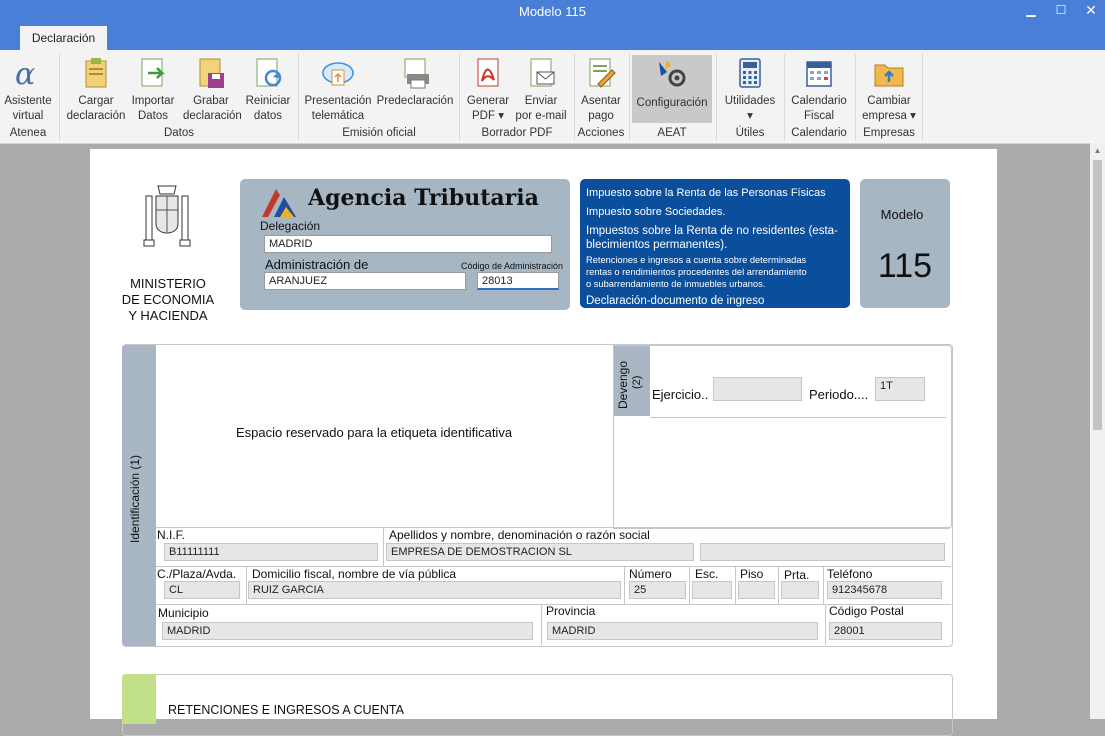  What do you see at coordinates (889, 91) in the screenshot?
I see `cambiar-empresa-button: Cambiar empresa ▾` at bounding box center [889, 91].